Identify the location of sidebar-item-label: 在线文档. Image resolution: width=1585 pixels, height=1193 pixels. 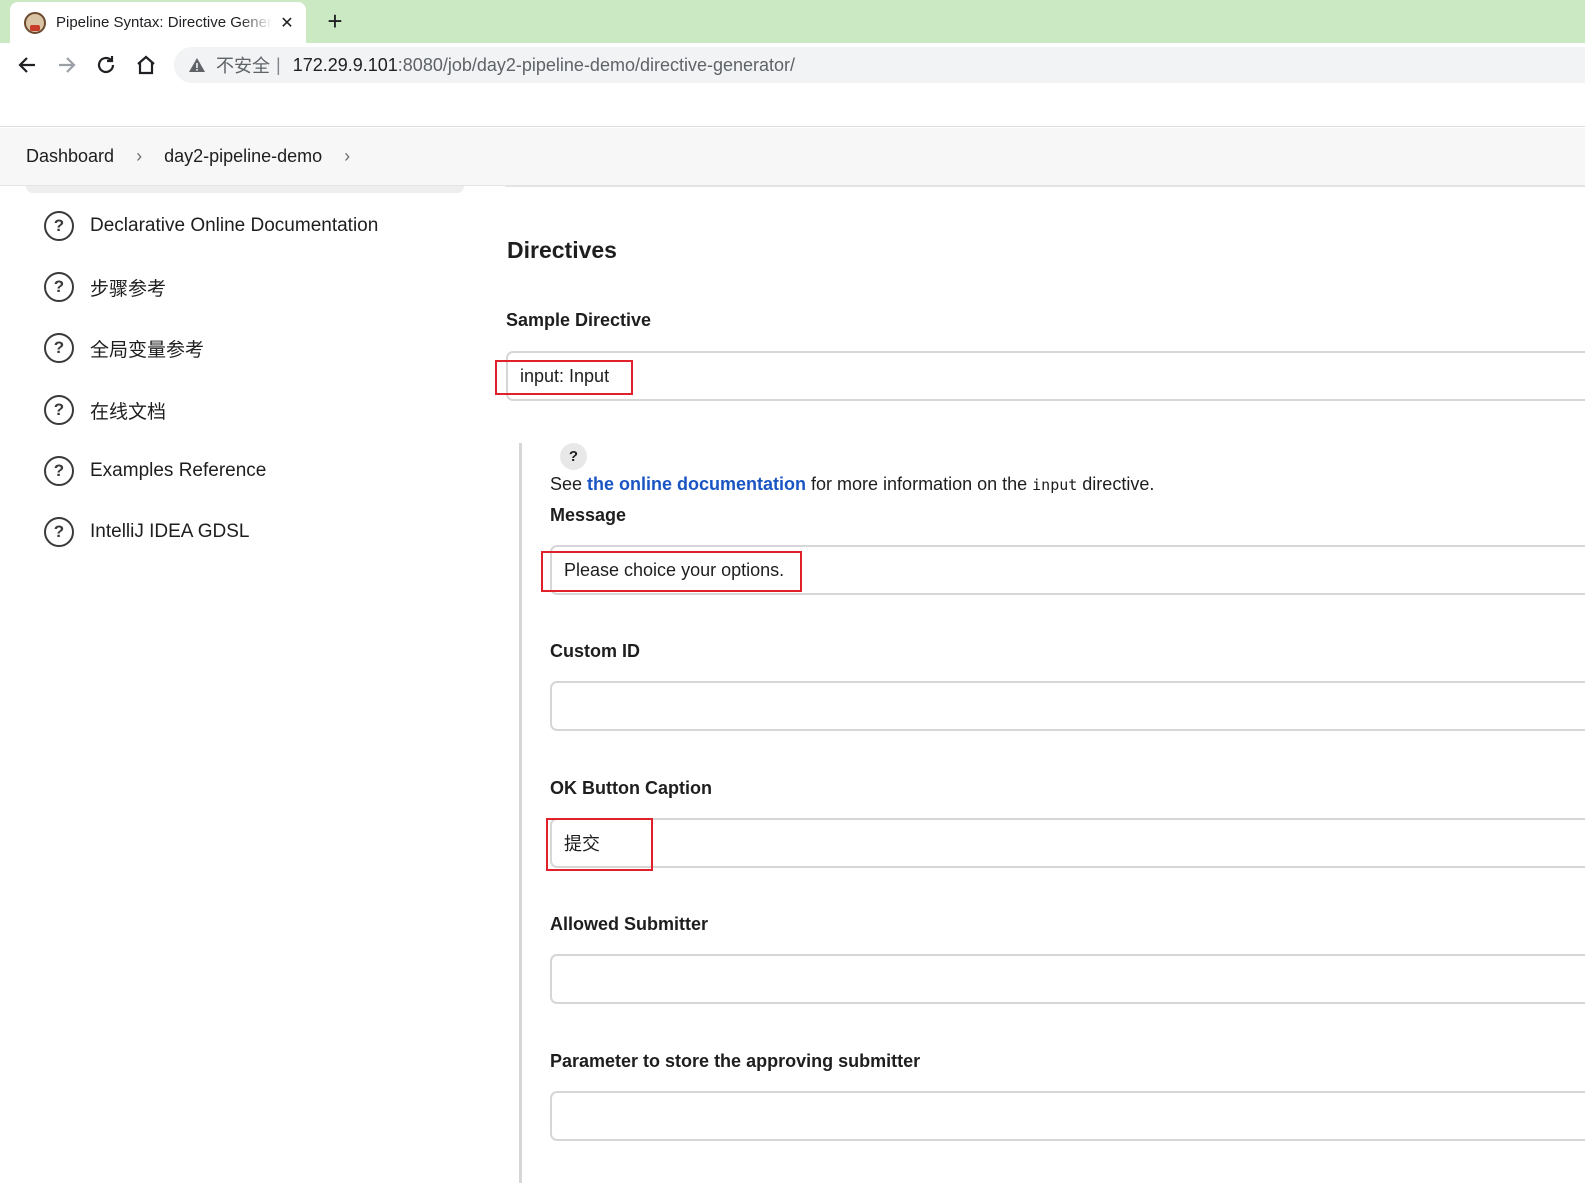
(128, 412).